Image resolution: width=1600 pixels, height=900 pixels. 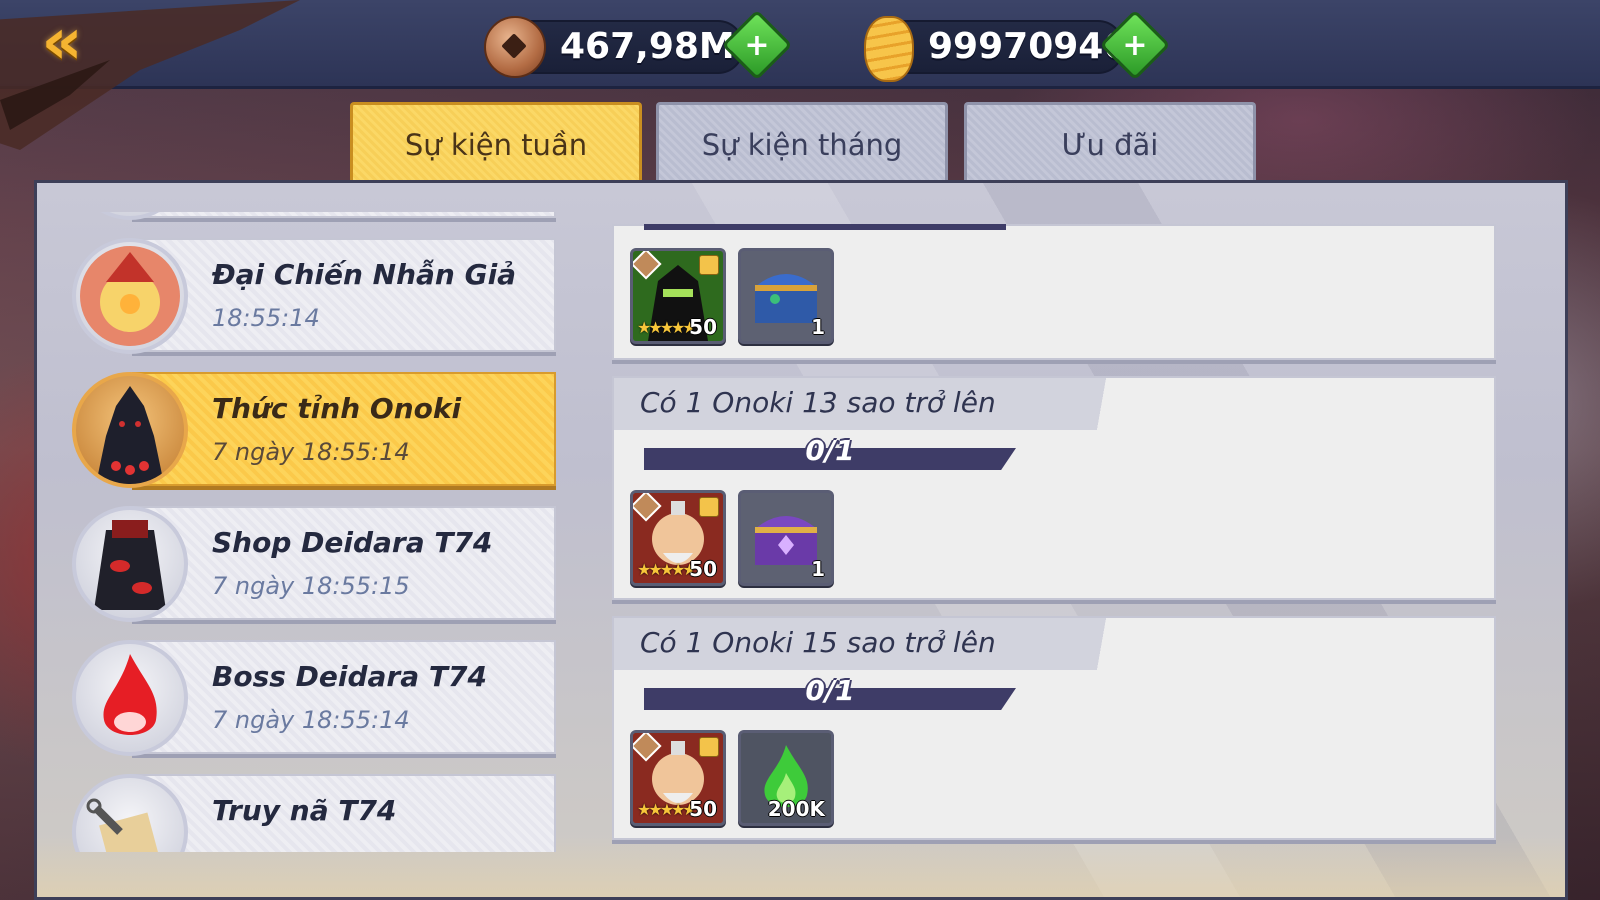 I want to click on nine-tails-avatar-icon, so click(x=130, y=296).